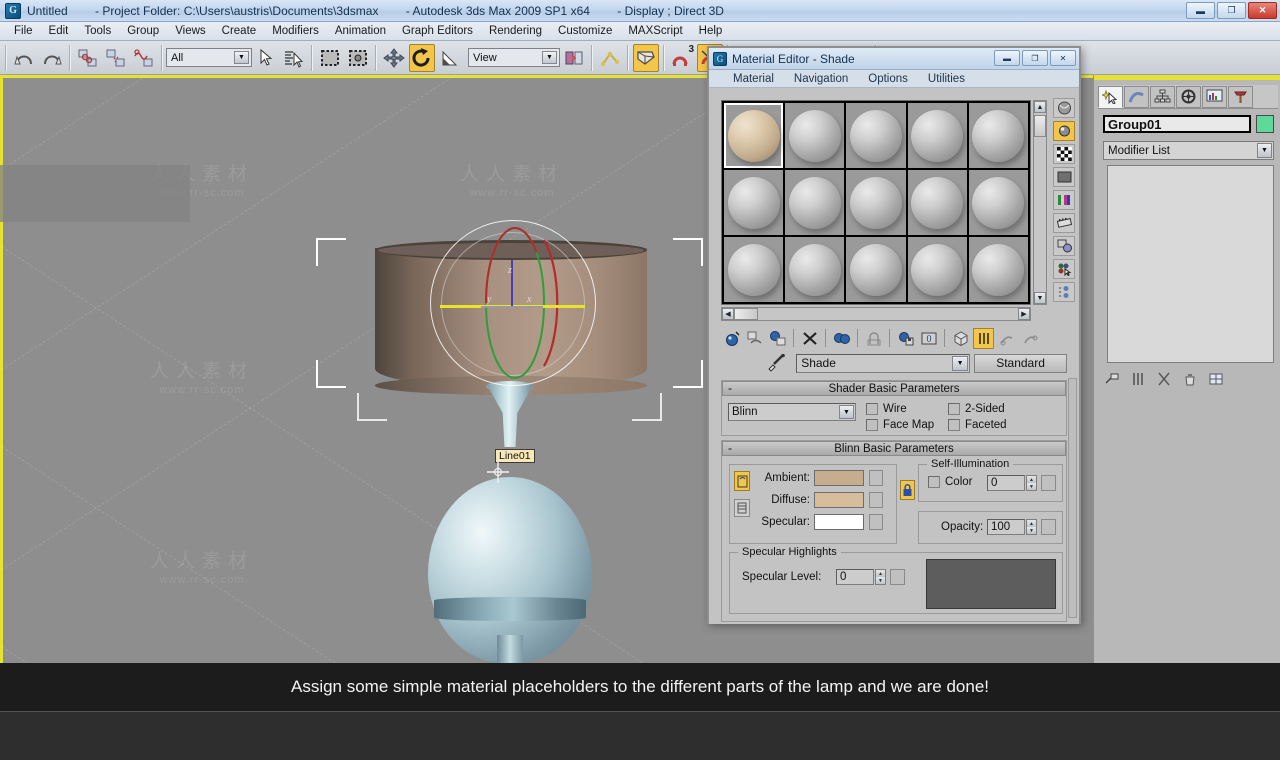 The image size is (1280, 760). I want to click on redo-icon, so click(52, 58).